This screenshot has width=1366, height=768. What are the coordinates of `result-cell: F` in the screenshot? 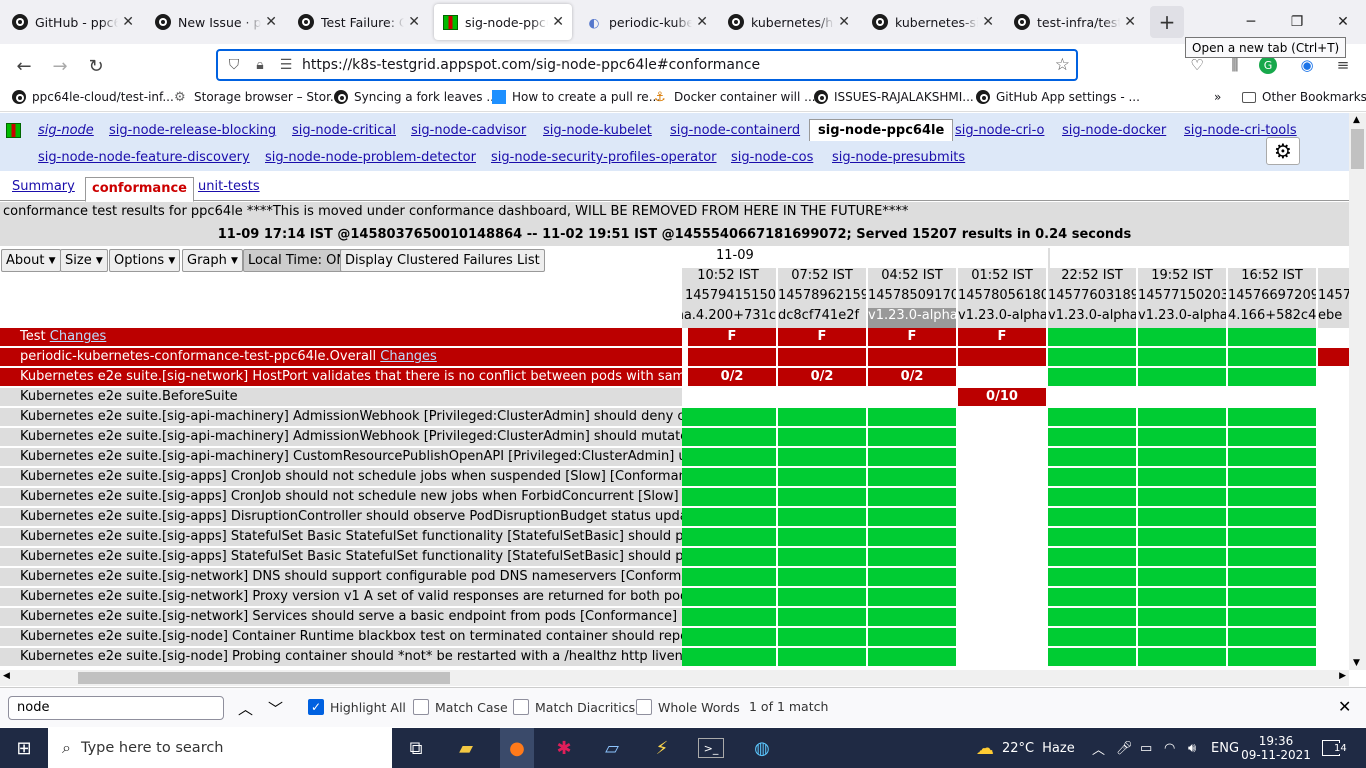 It's located at (912, 337).